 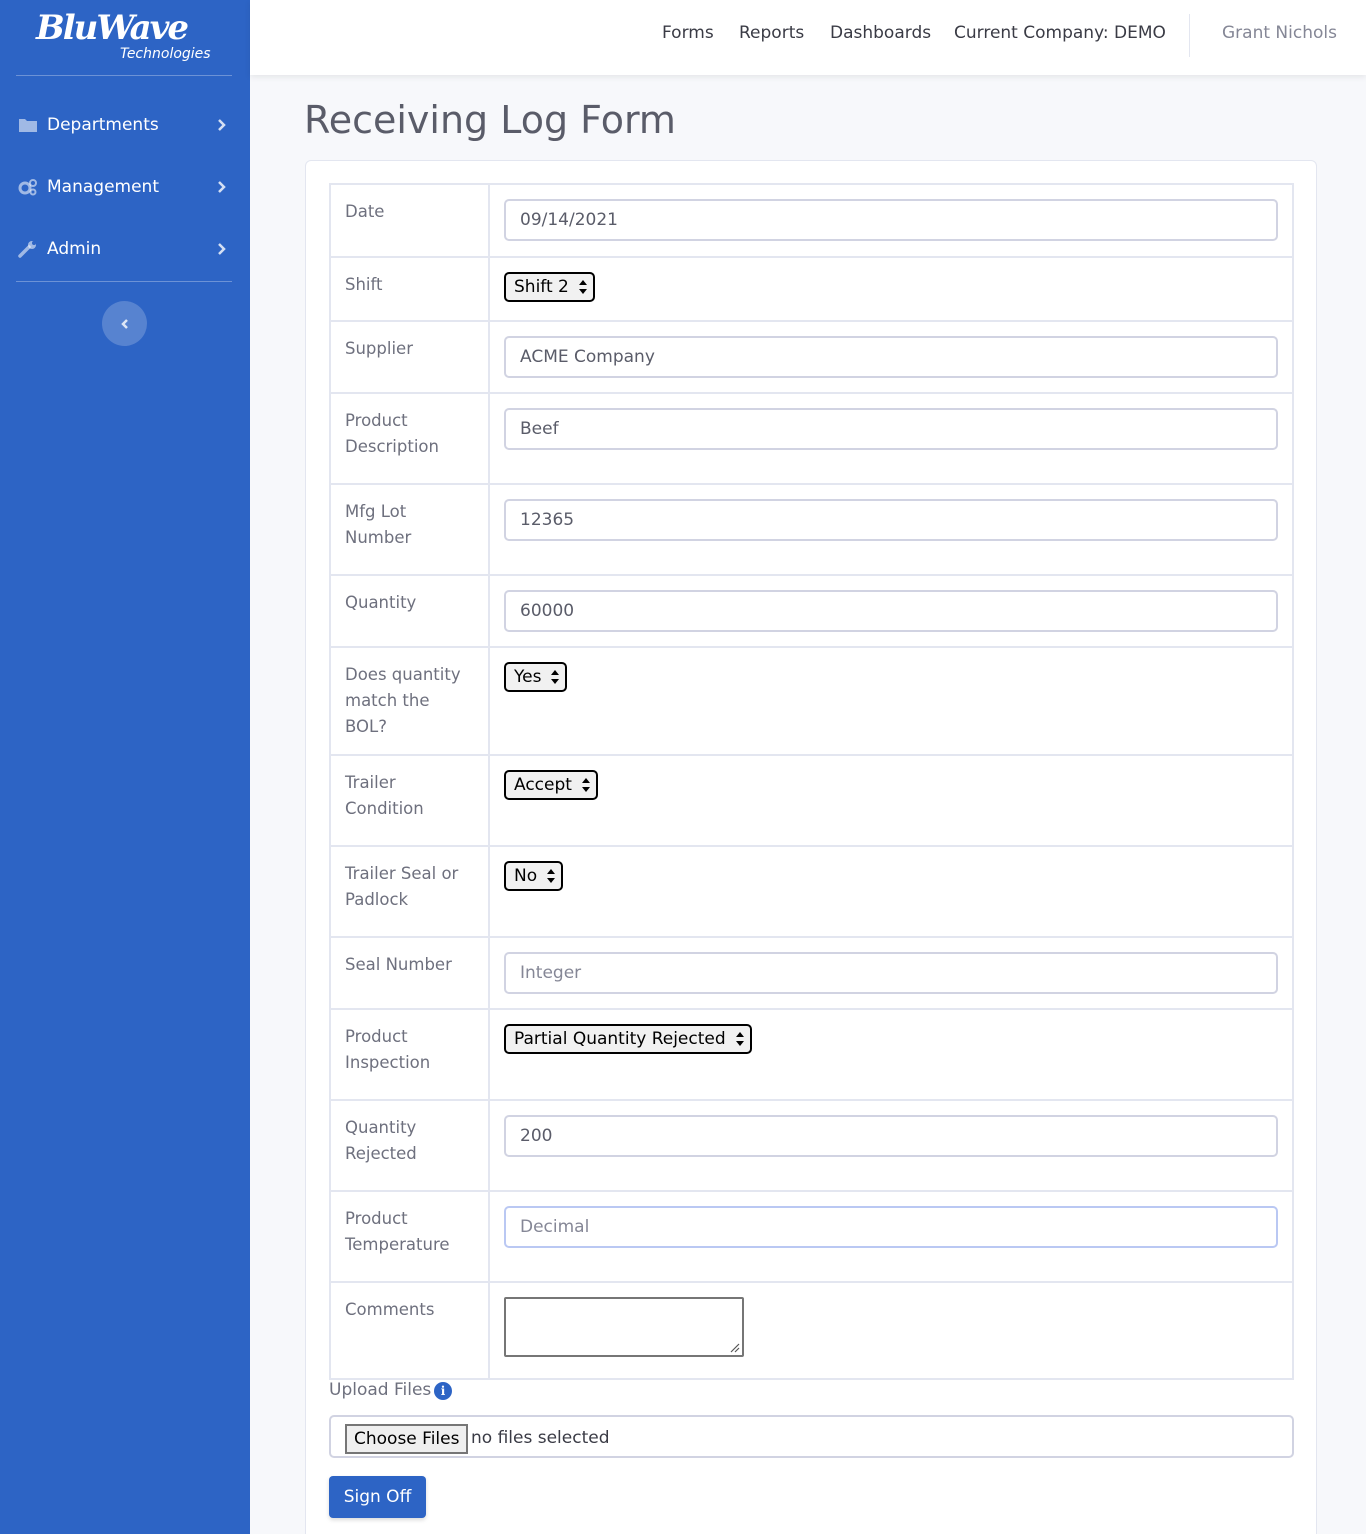 I want to click on form-row-mfg-lot: Mfg Lot Number, so click(x=811, y=529).